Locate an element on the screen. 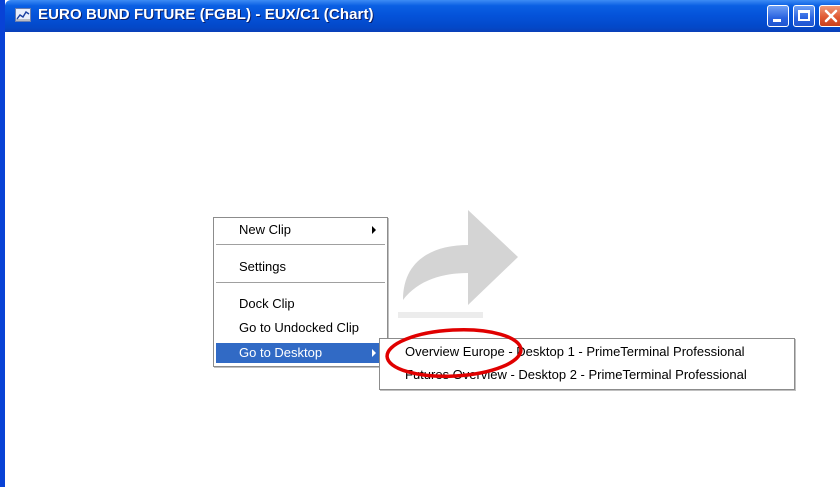 The height and width of the screenshot is (487, 840). title-bar: EURO BUND FUTURE (FGBL) - EUX/C1 (Chart) is located at coordinates (422, 16).